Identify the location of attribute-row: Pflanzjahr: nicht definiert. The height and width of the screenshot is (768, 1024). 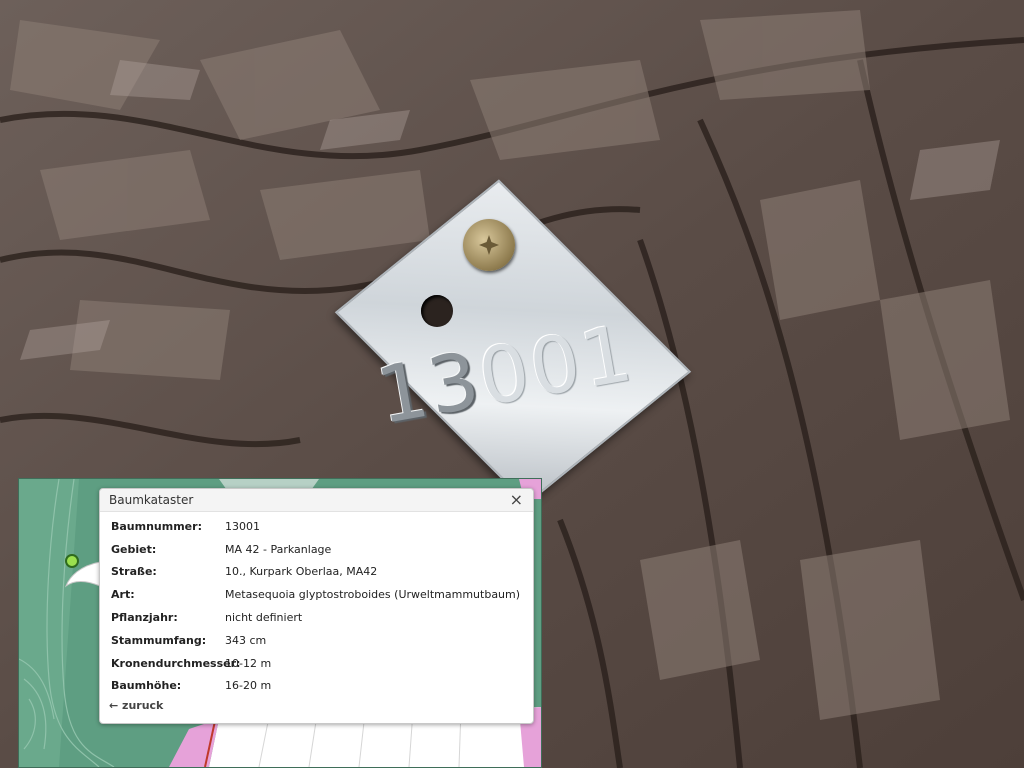
(315, 617).